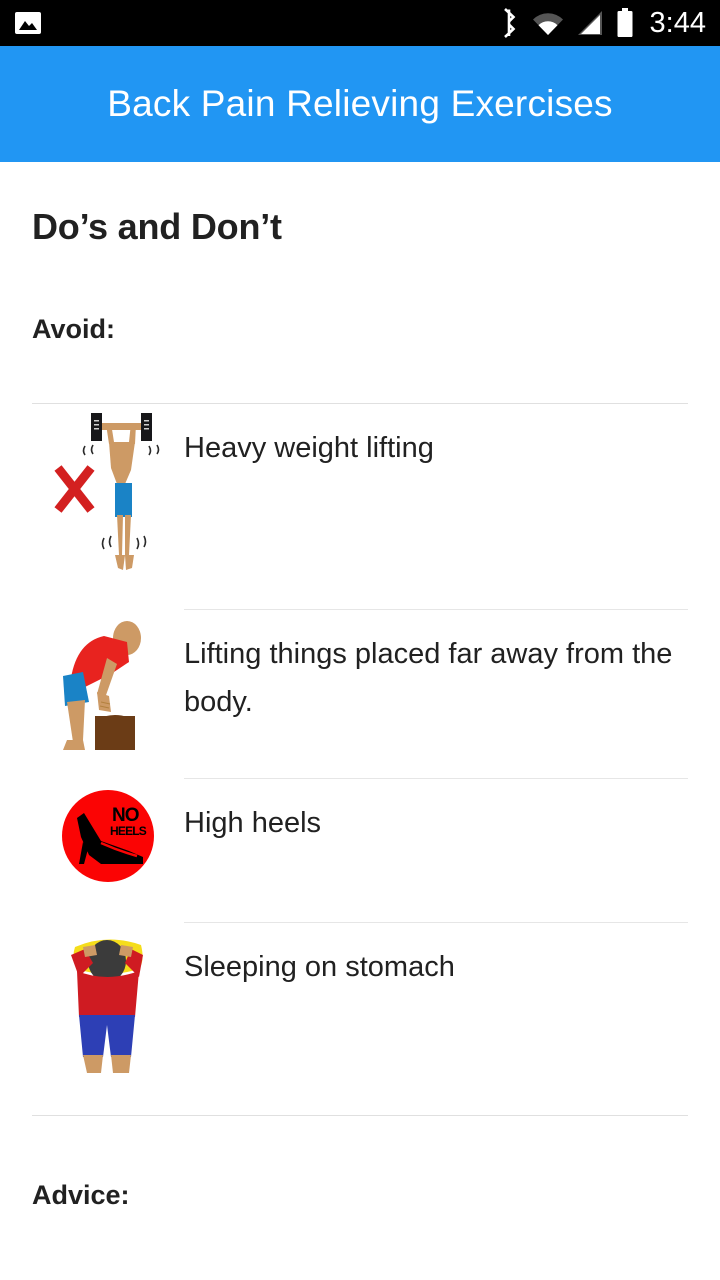 The height and width of the screenshot is (1280, 720). I want to click on page-title: Do’s and Don’t, so click(157, 226).